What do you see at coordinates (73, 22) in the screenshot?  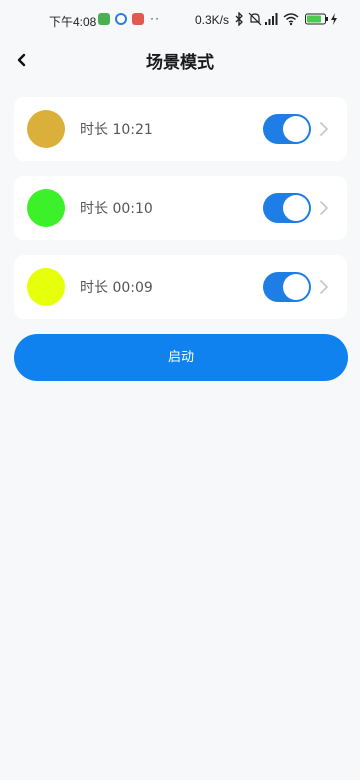 I see `status-time: 下午4:08` at bounding box center [73, 22].